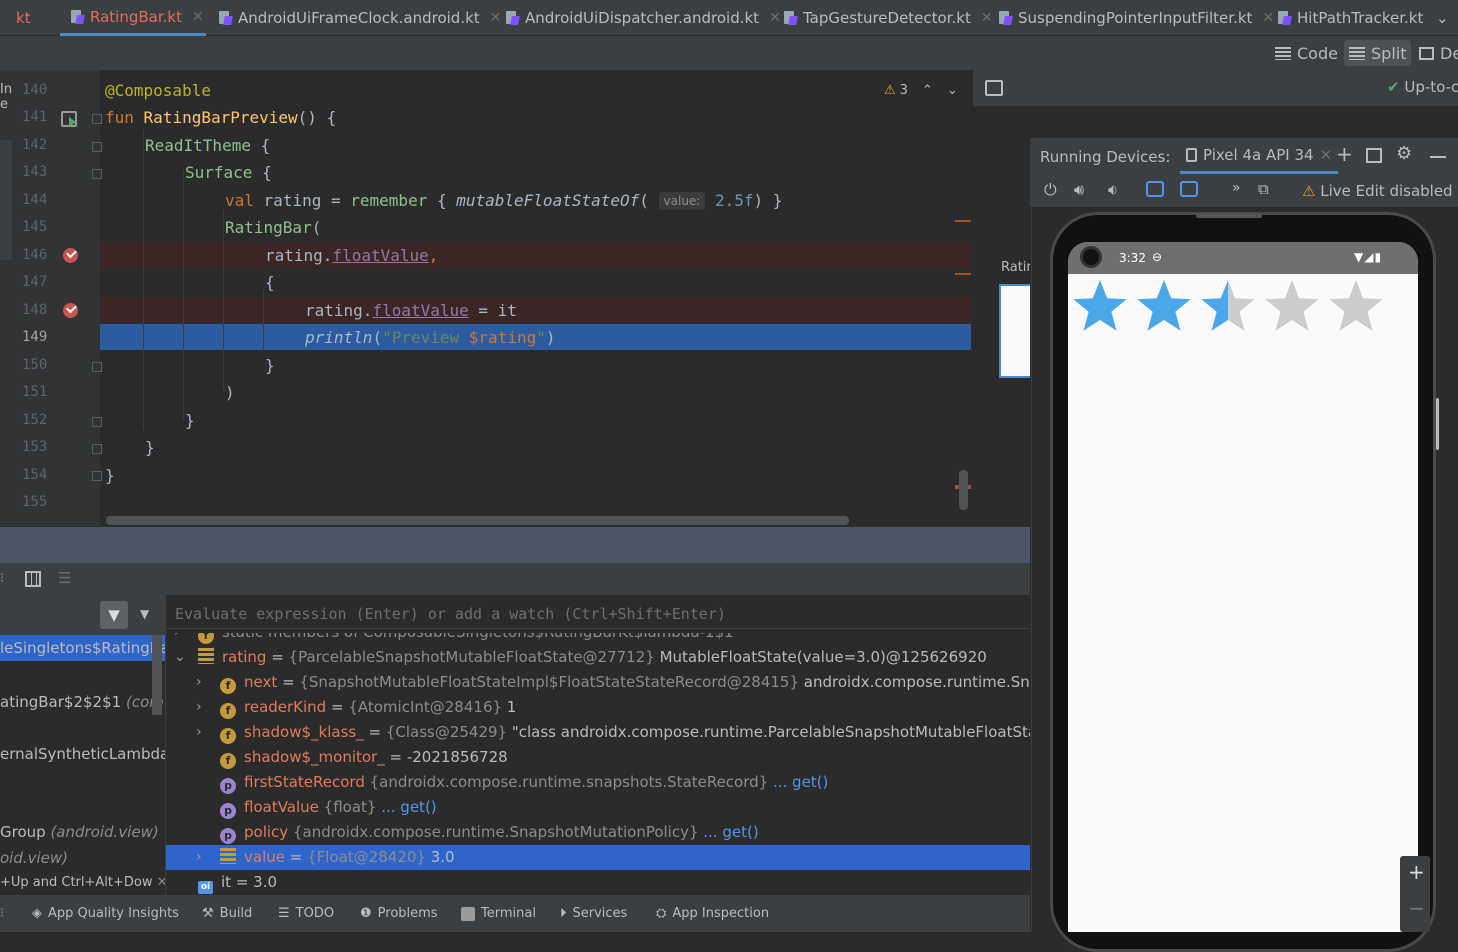 The image size is (1458, 952). What do you see at coordinates (82, 648) in the screenshot?
I see `frame-item: leSingletons$RatingBark` at bounding box center [82, 648].